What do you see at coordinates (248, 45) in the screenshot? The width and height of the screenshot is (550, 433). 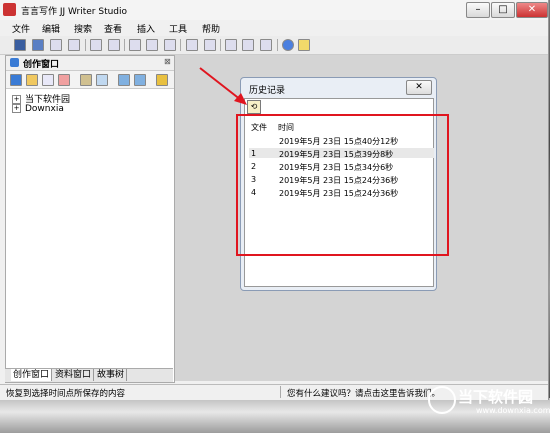 I see `find-next-icon` at bounding box center [248, 45].